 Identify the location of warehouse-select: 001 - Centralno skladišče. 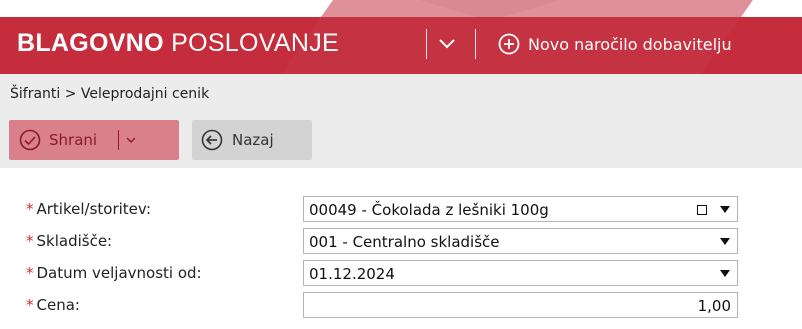
(520, 241).